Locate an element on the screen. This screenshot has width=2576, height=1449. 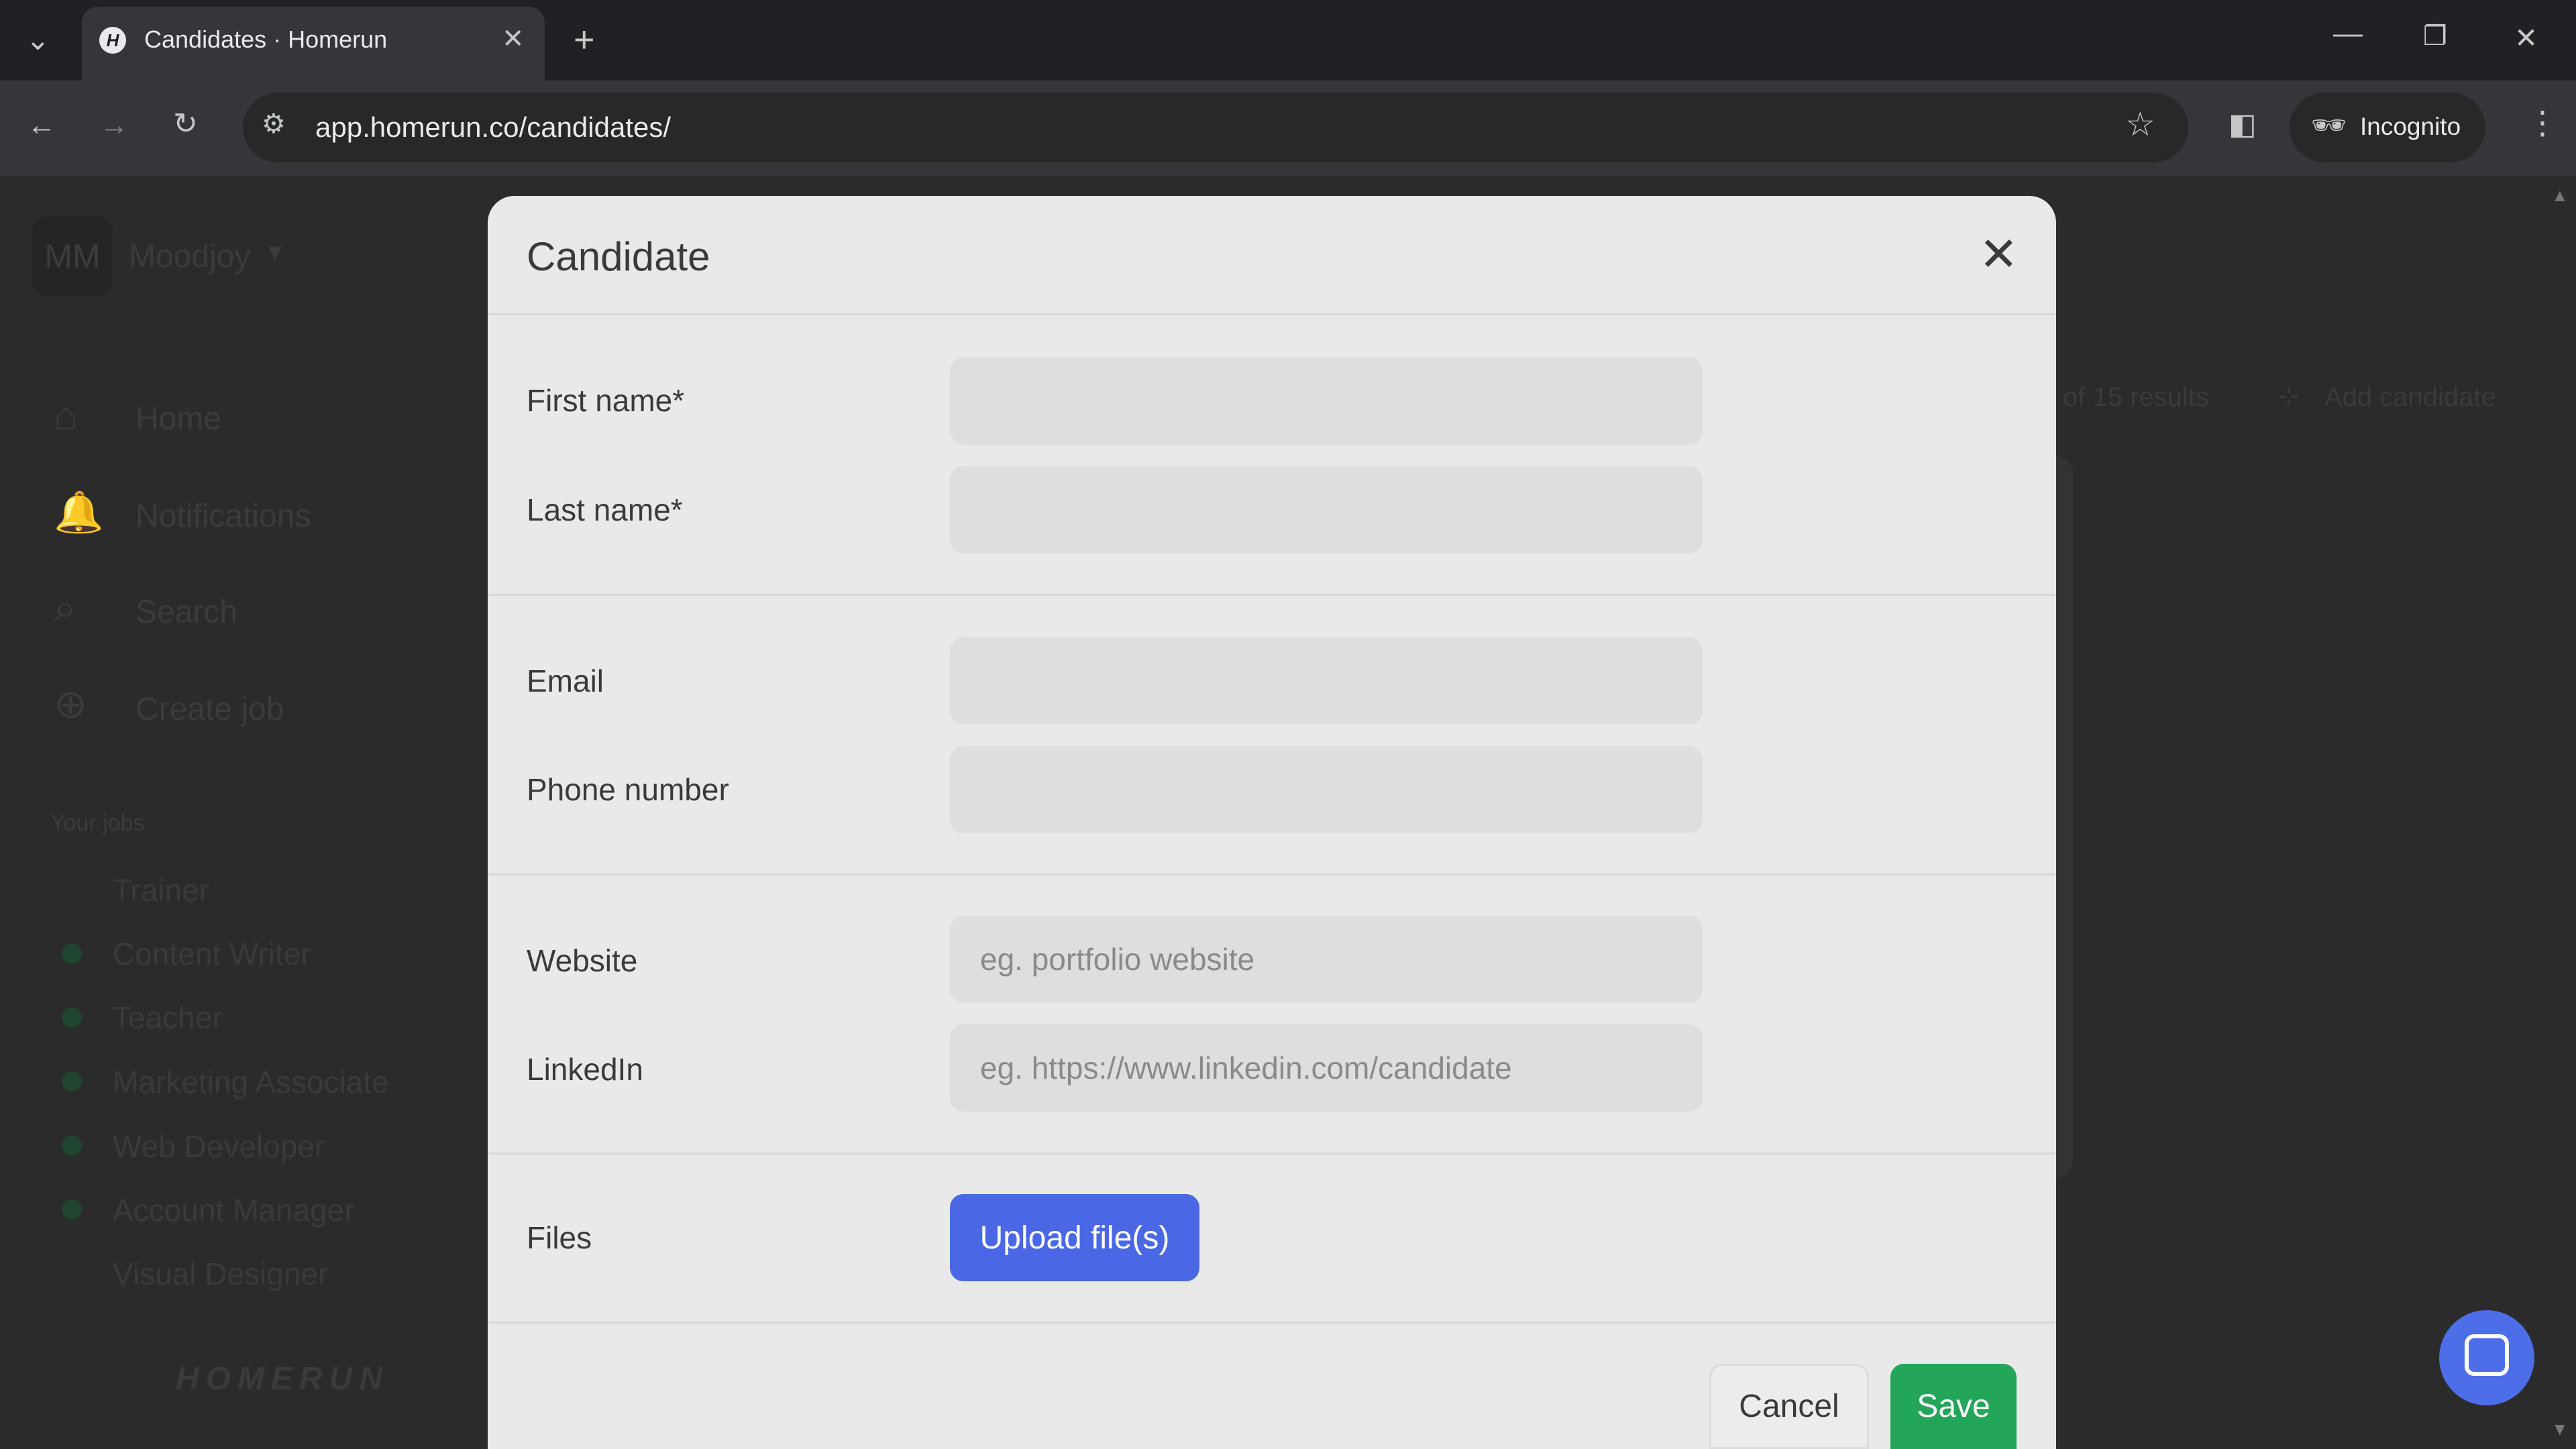
add-candidate-icon: ⊹ is located at coordinates (2288, 396).